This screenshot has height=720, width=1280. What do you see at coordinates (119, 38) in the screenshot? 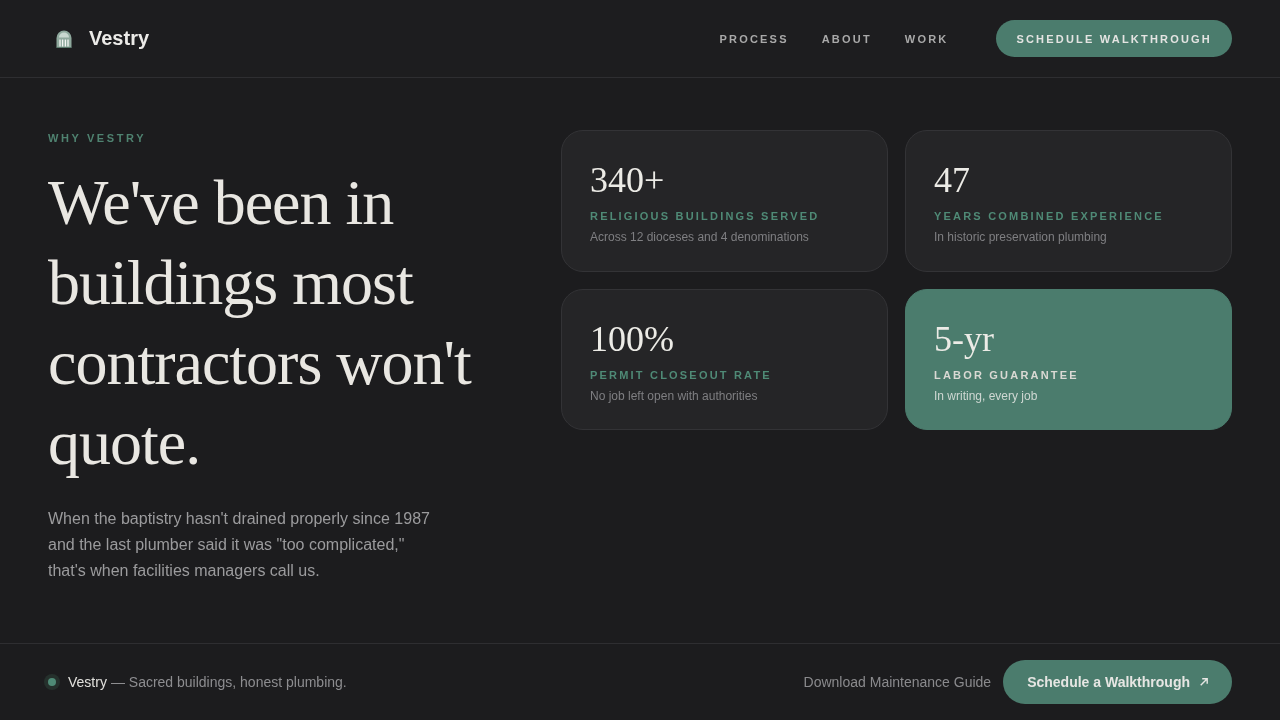
I see `brand-name: Vestry` at bounding box center [119, 38].